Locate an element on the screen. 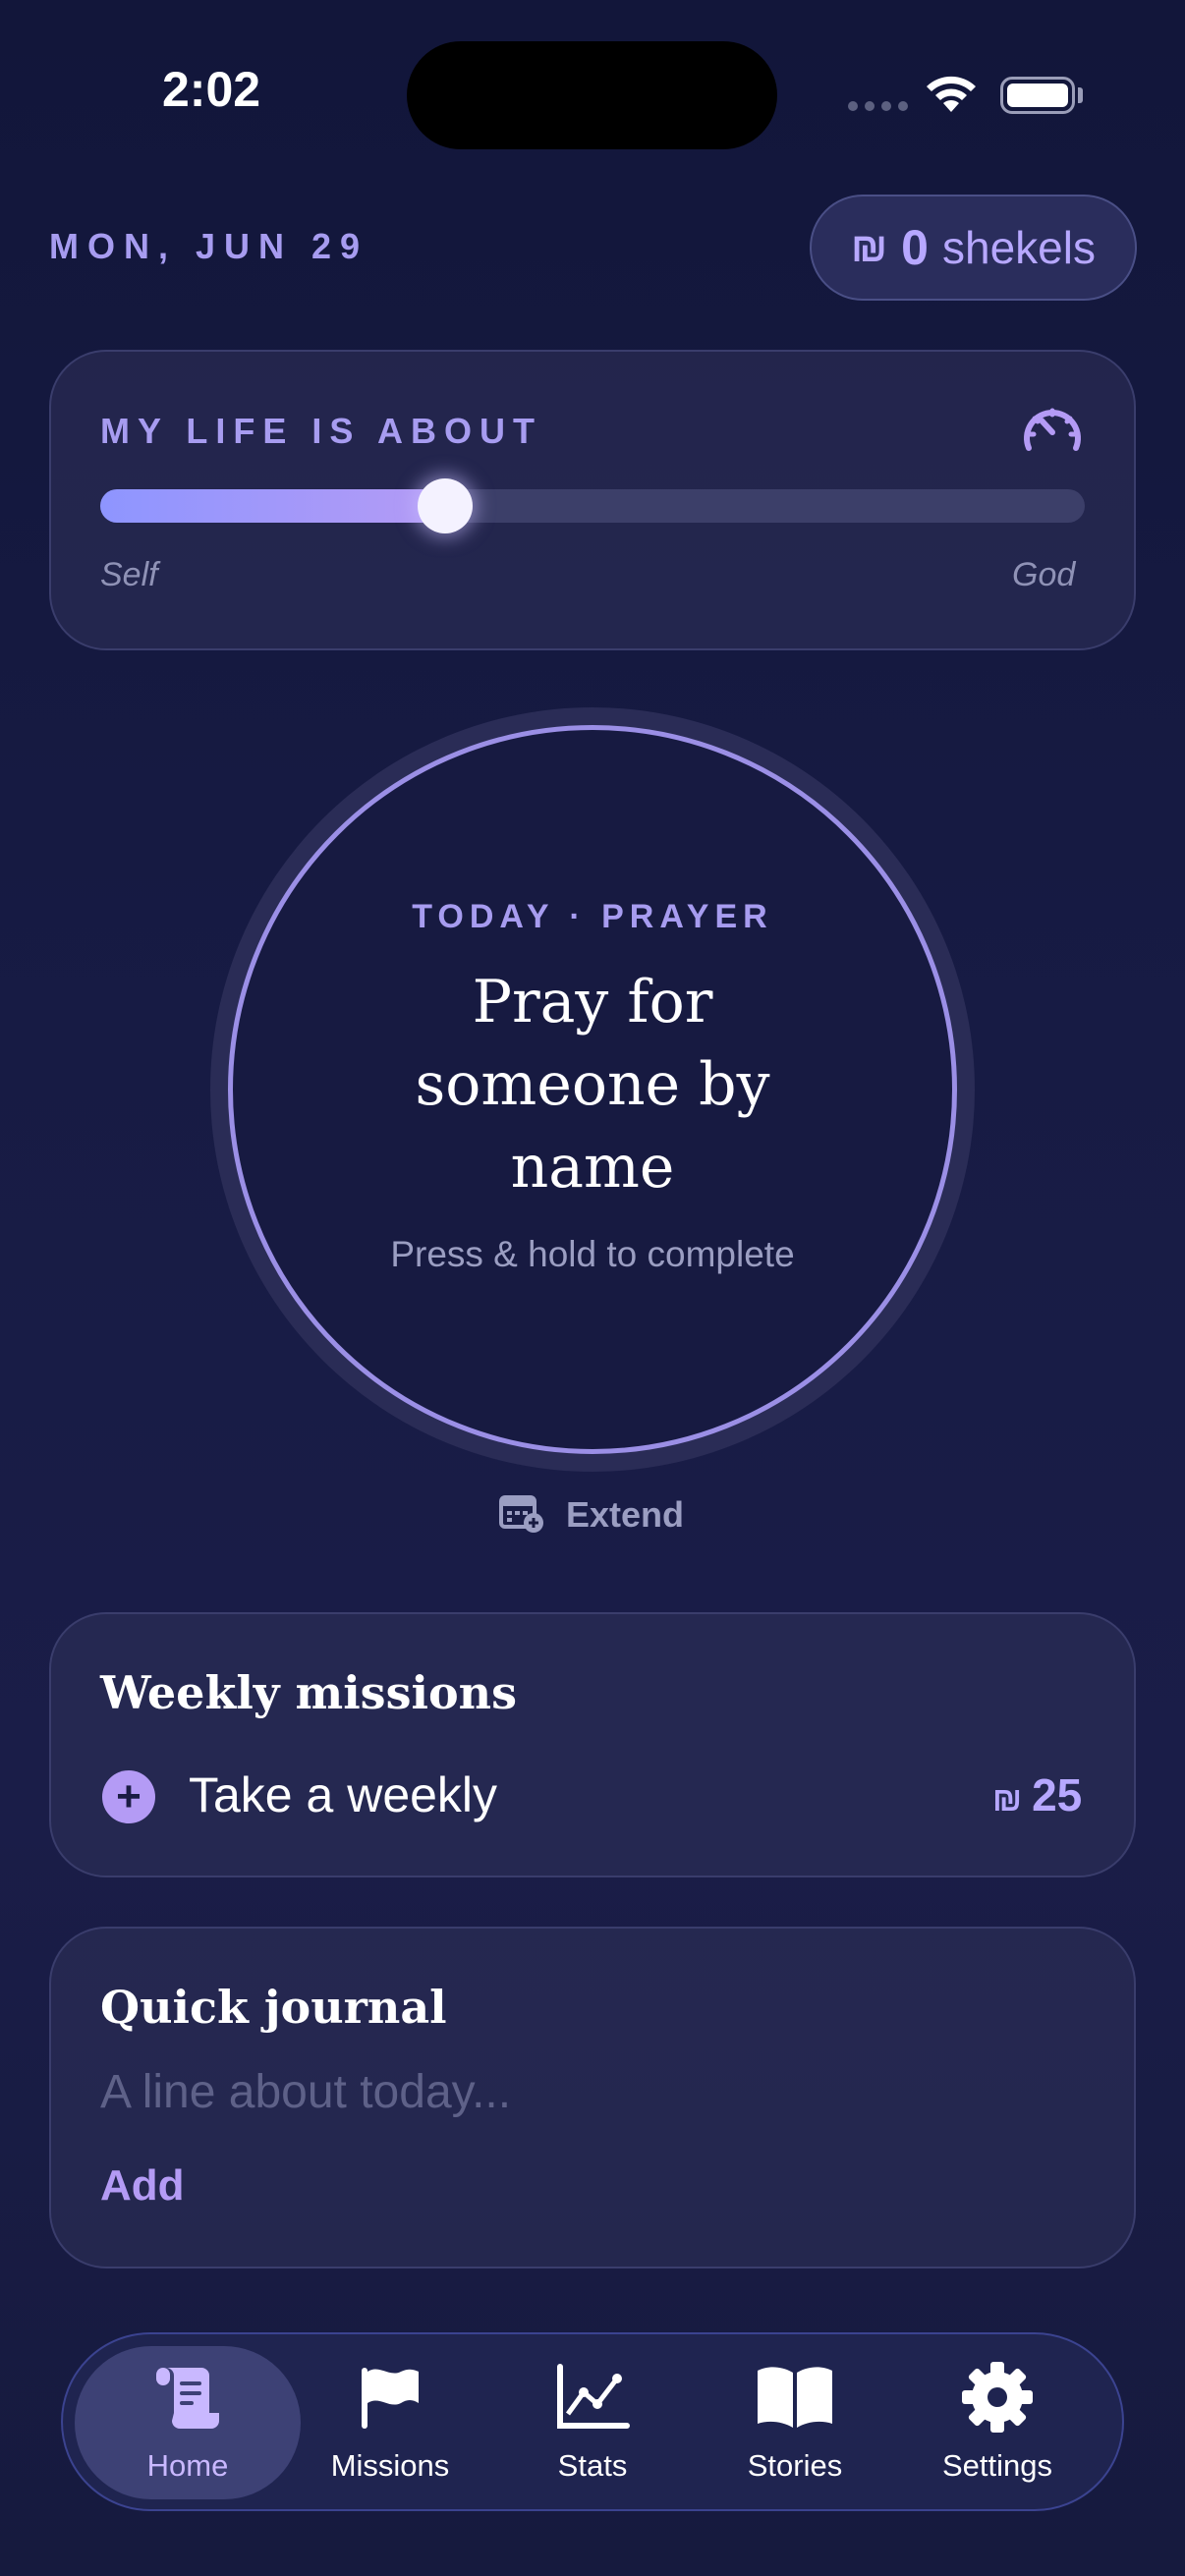 This screenshot has height=2576, width=1185. flag-icon is located at coordinates (390, 2397).